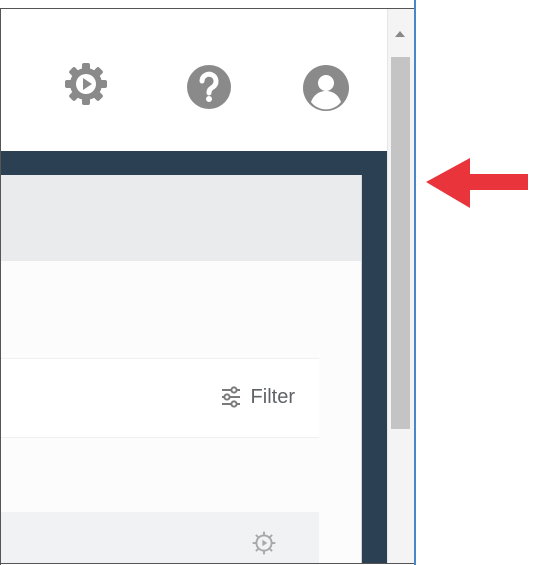 This screenshot has width=543, height=565. What do you see at coordinates (181, 218) in the screenshot?
I see `card-header` at bounding box center [181, 218].